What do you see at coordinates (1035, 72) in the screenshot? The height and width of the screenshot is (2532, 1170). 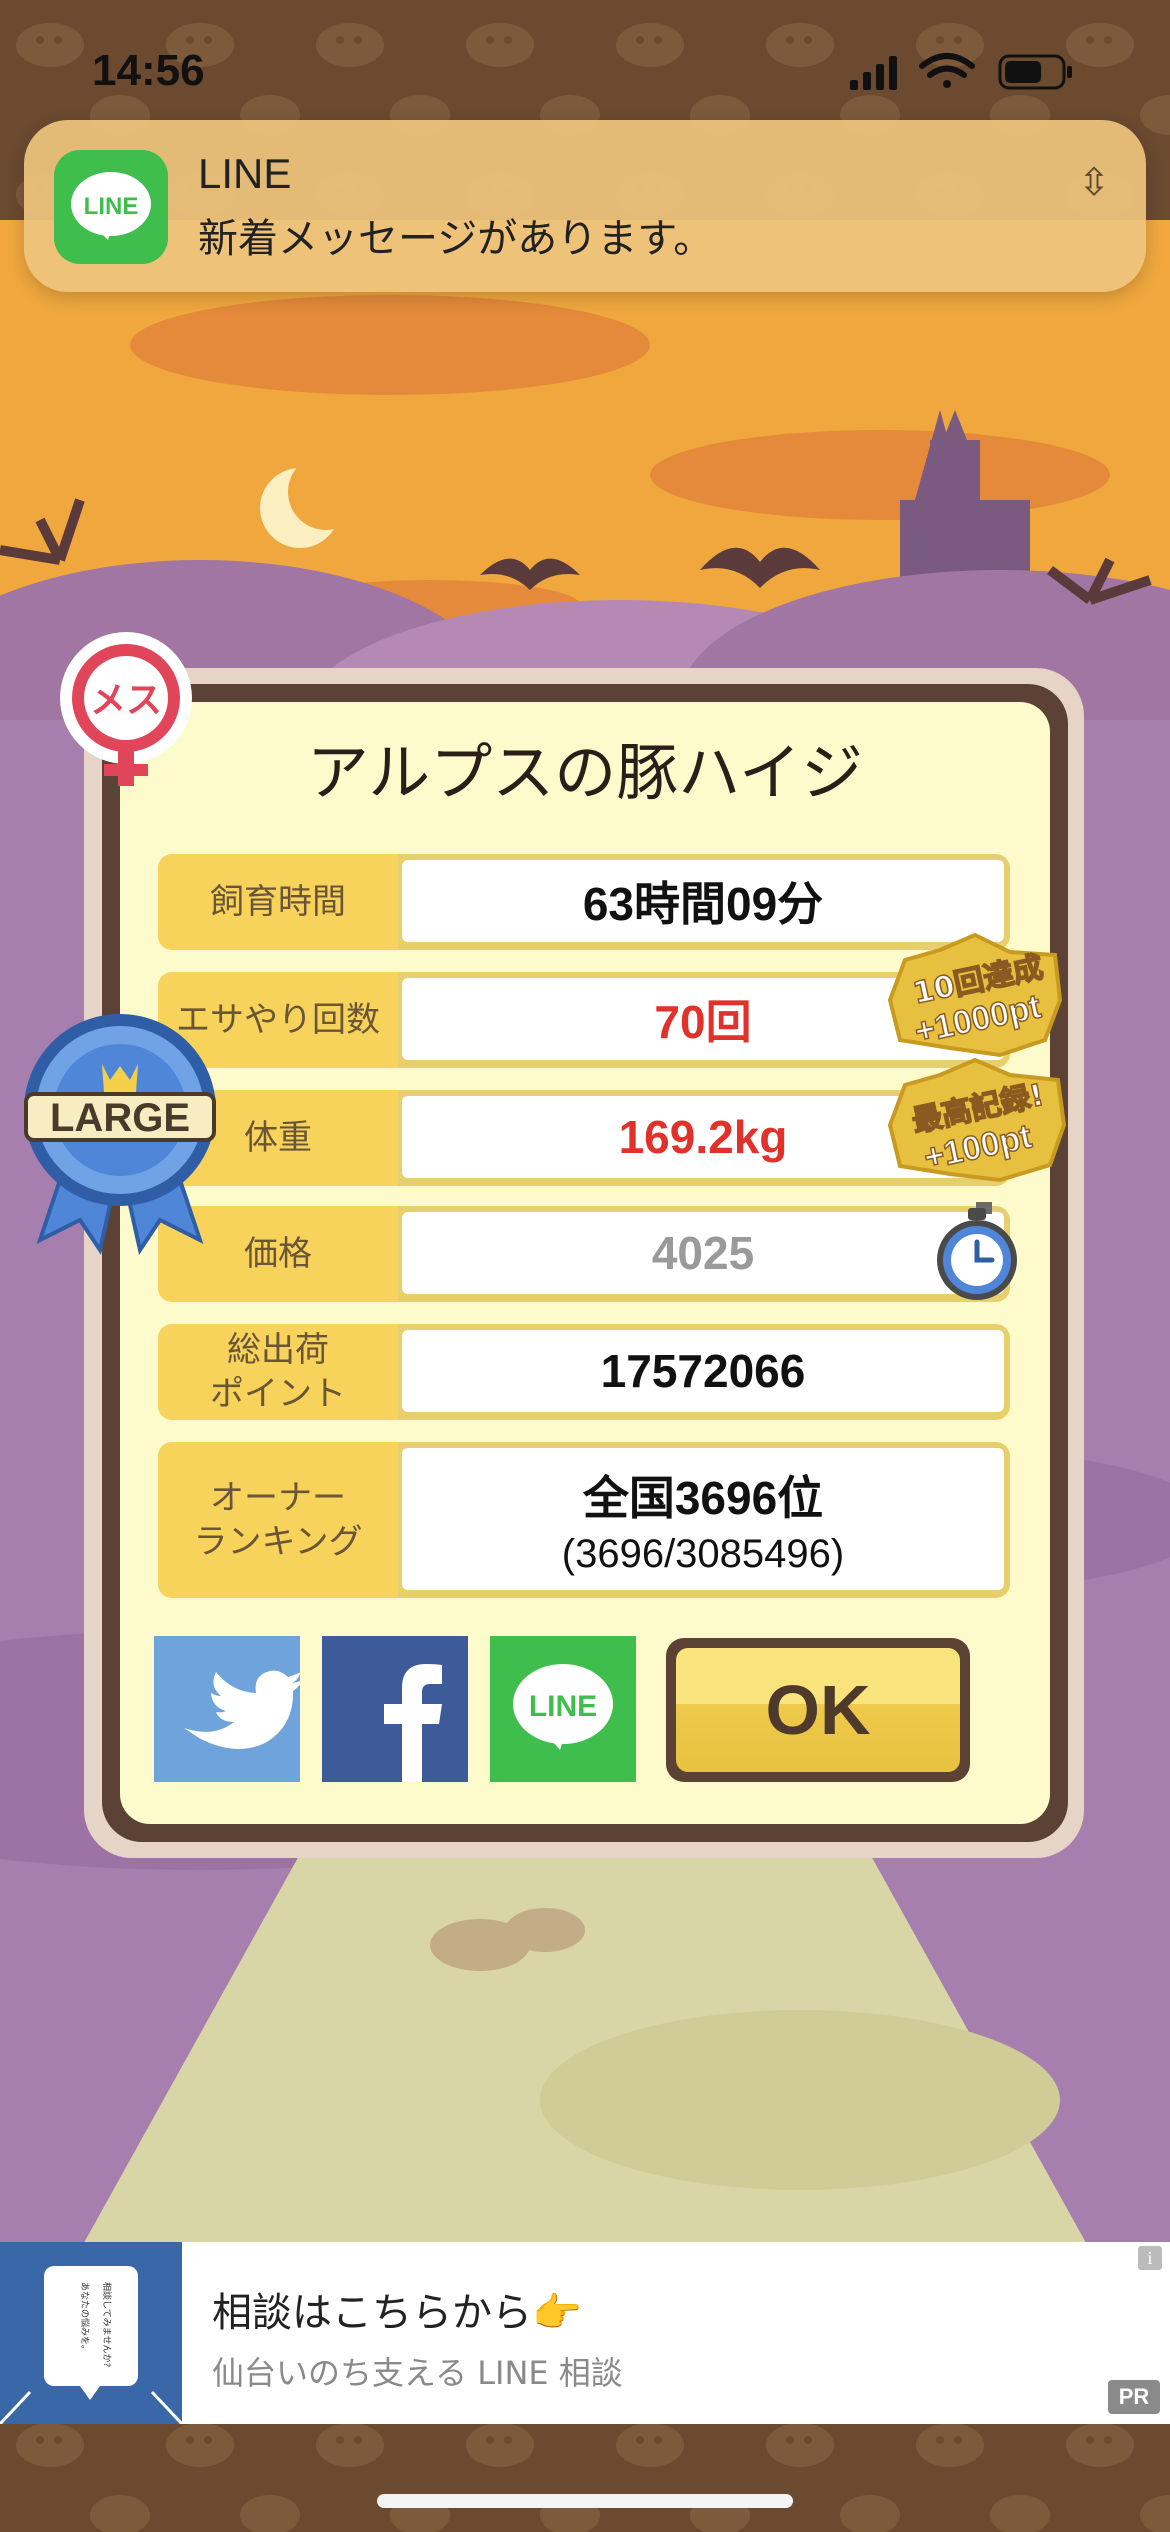 I see `battery-icon` at bounding box center [1035, 72].